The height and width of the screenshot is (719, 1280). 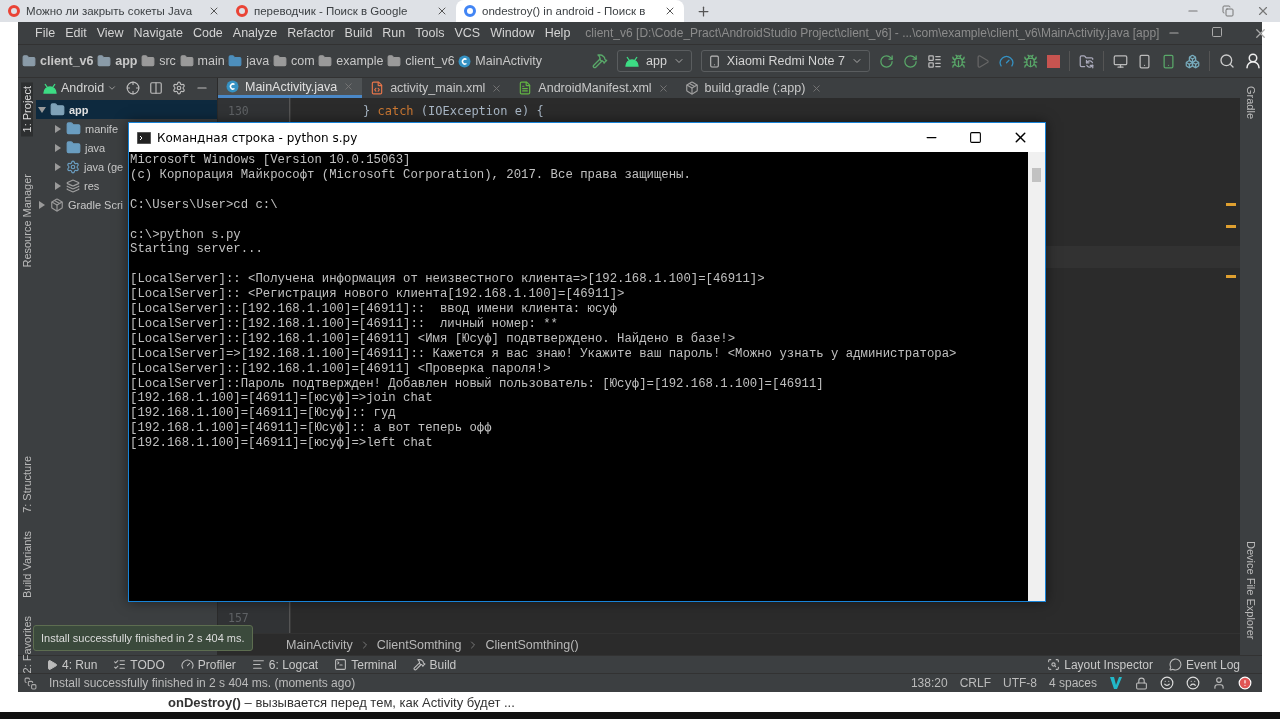 I want to click on unlock-icon, so click(x=1141, y=683).